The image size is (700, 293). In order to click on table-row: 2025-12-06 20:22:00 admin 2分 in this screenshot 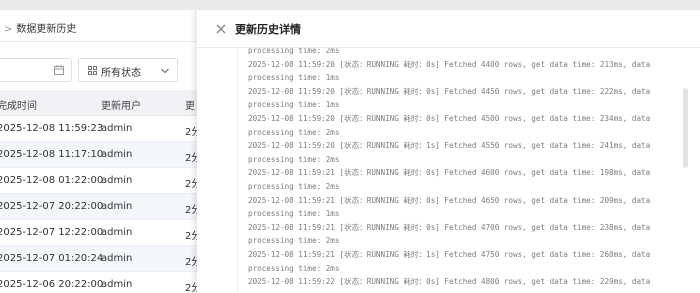, I will do `click(100, 282)`.